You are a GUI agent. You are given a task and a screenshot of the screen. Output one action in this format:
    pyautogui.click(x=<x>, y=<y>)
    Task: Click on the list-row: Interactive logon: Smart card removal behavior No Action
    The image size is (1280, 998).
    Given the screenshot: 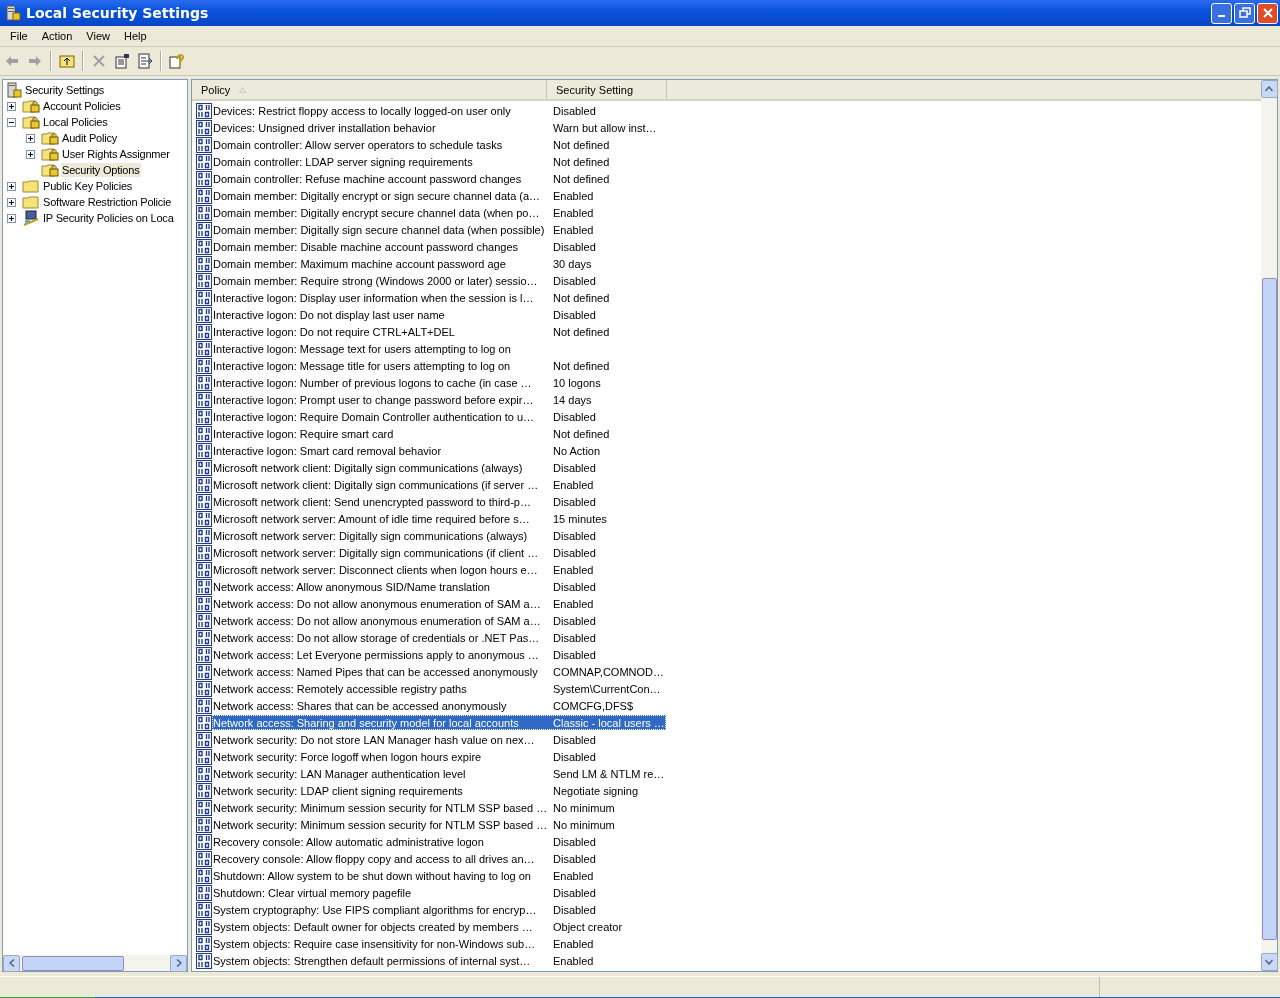 What is the action you would take?
    pyautogui.click(x=439, y=450)
    